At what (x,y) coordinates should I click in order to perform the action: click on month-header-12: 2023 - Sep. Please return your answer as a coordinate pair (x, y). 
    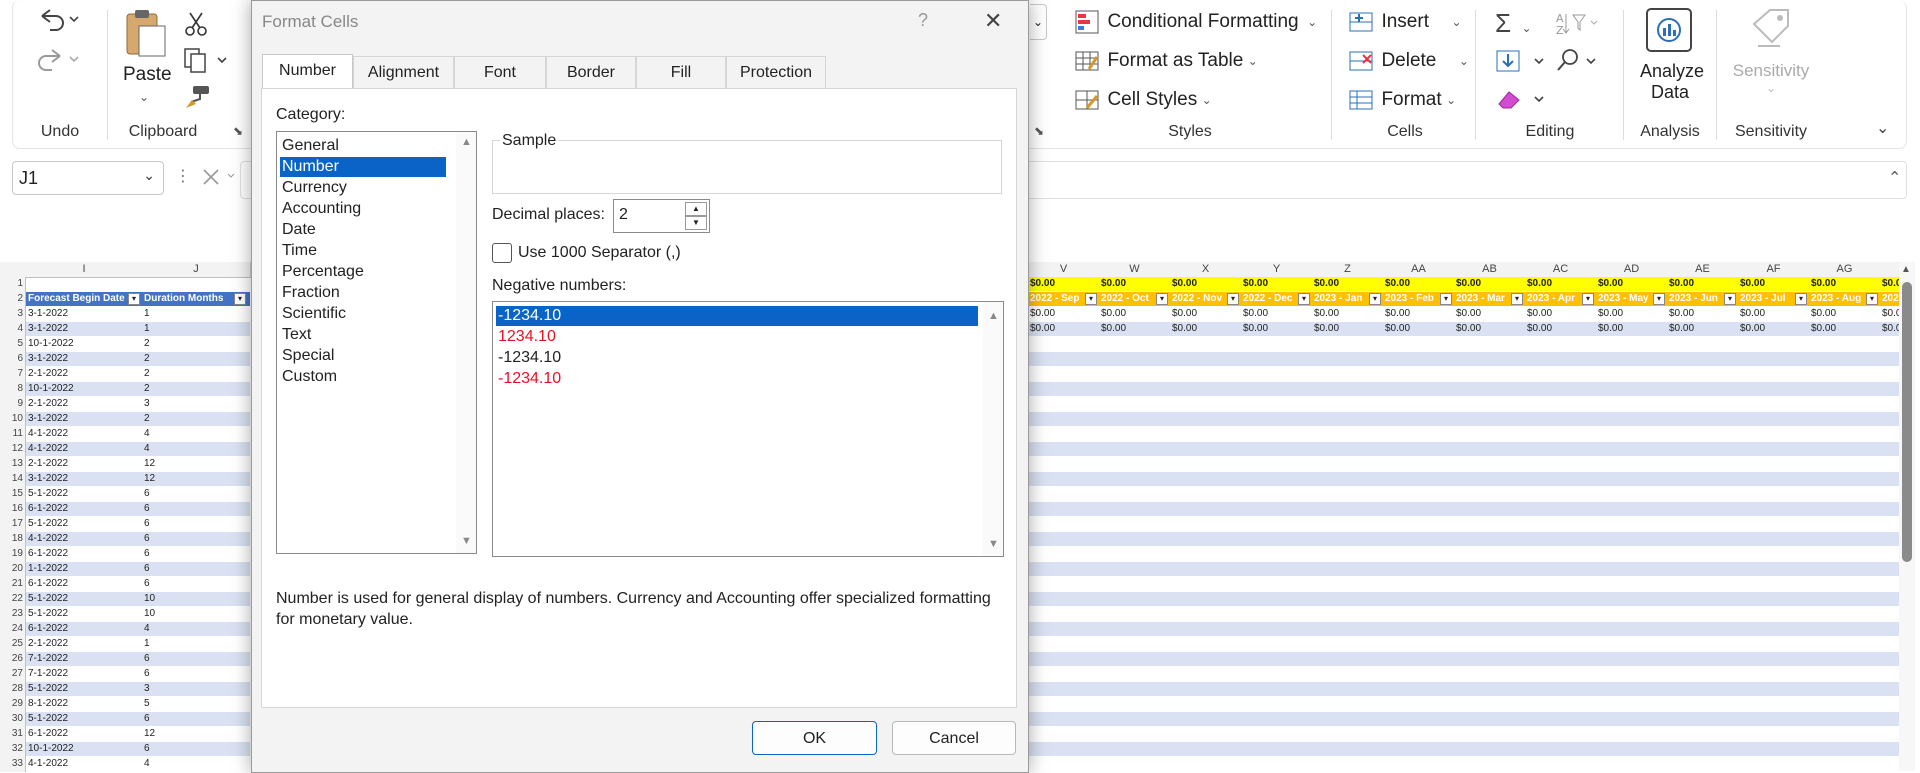
    Looking at the image, I should click on (1889, 299).